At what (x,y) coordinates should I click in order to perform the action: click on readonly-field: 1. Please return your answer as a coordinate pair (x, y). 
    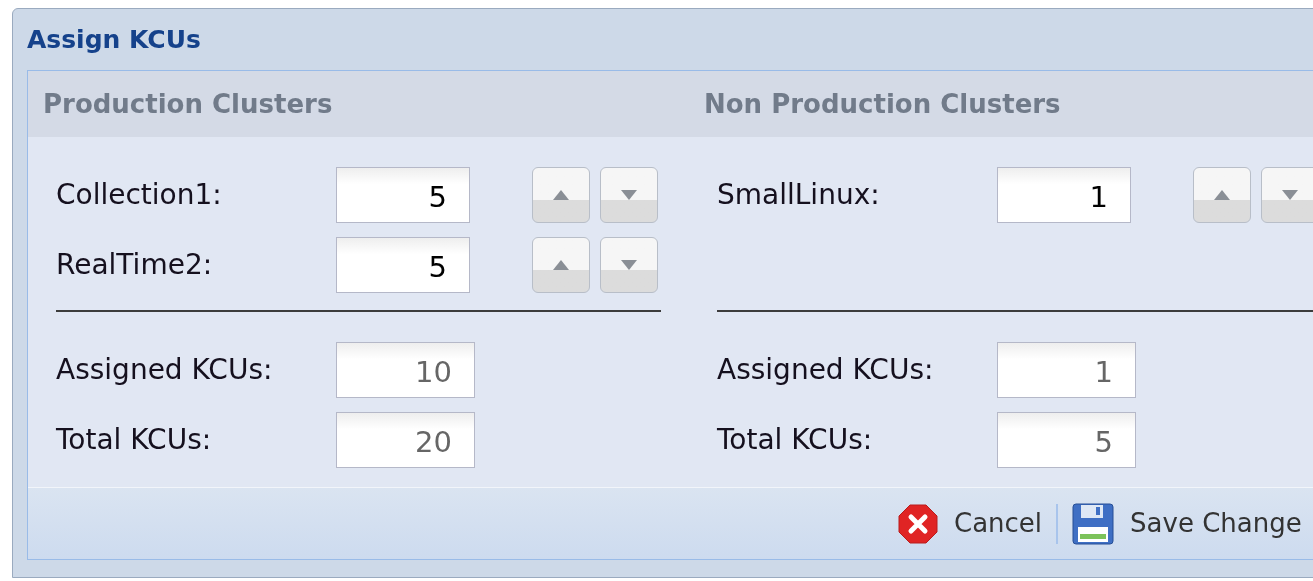
    Looking at the image, I should click on (1066, 370).